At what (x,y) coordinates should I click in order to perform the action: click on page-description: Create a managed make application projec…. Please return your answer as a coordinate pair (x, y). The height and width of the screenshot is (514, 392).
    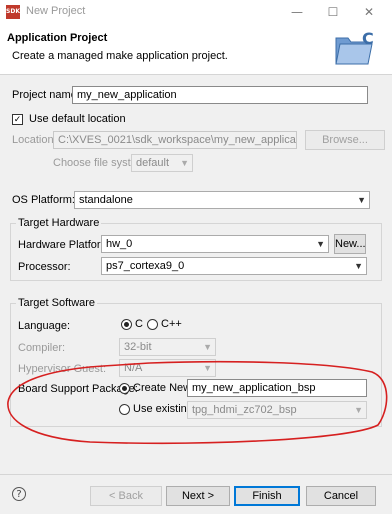
    Looking at the image, I should click on (120, 56).